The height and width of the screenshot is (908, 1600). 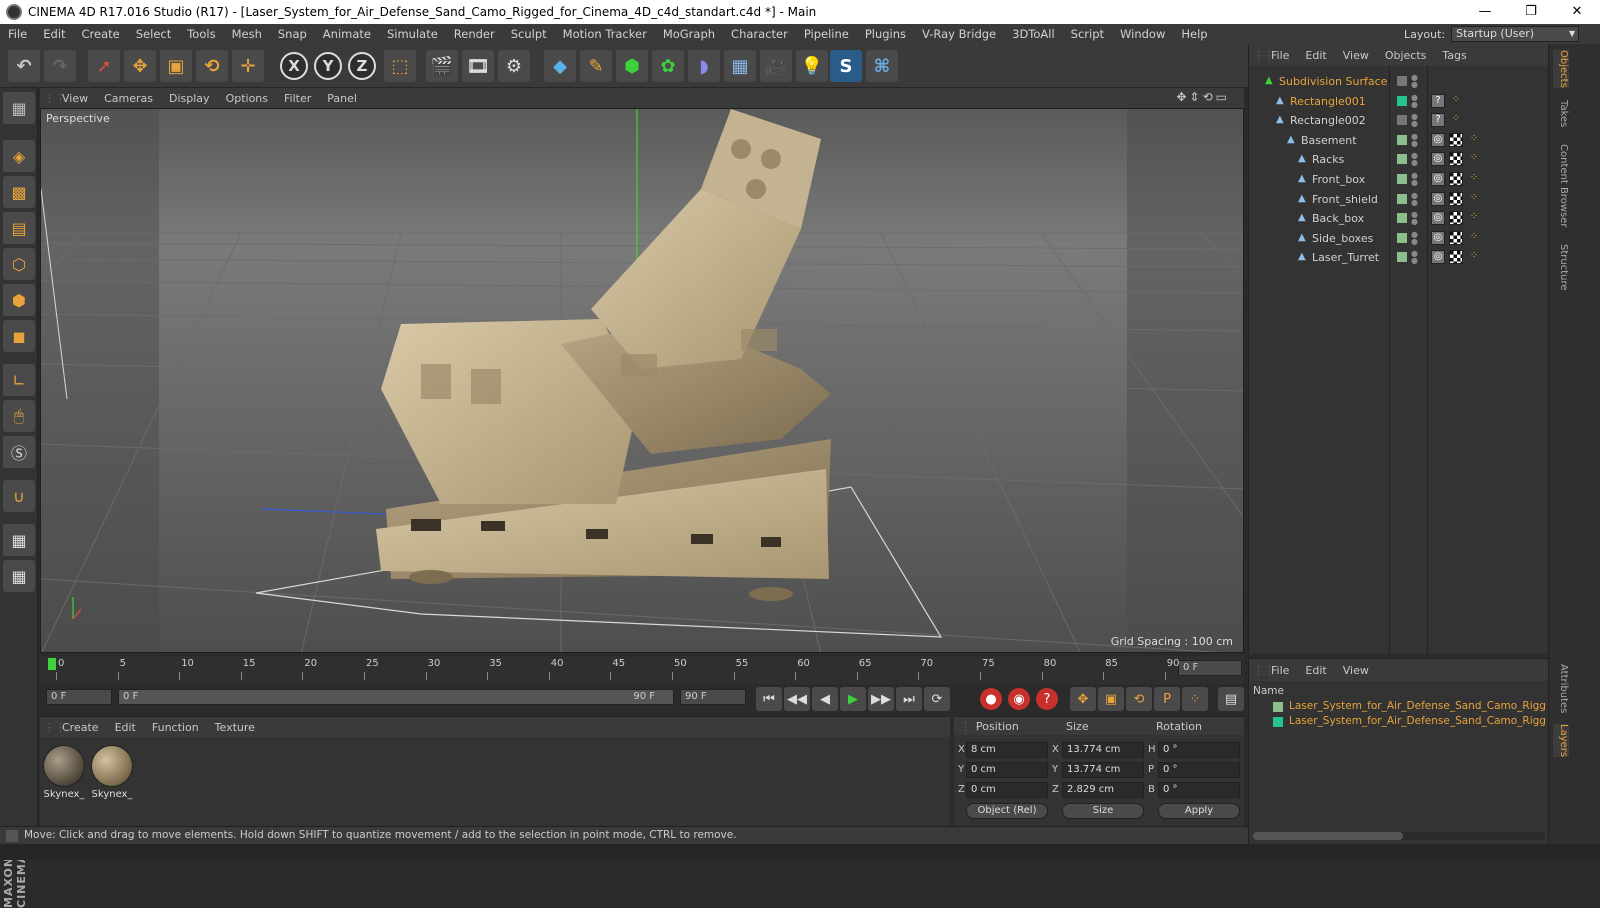 I want to click on object-row: ▲ Basement ● ● ◎ ⁘, so click(x=1399, y=140).